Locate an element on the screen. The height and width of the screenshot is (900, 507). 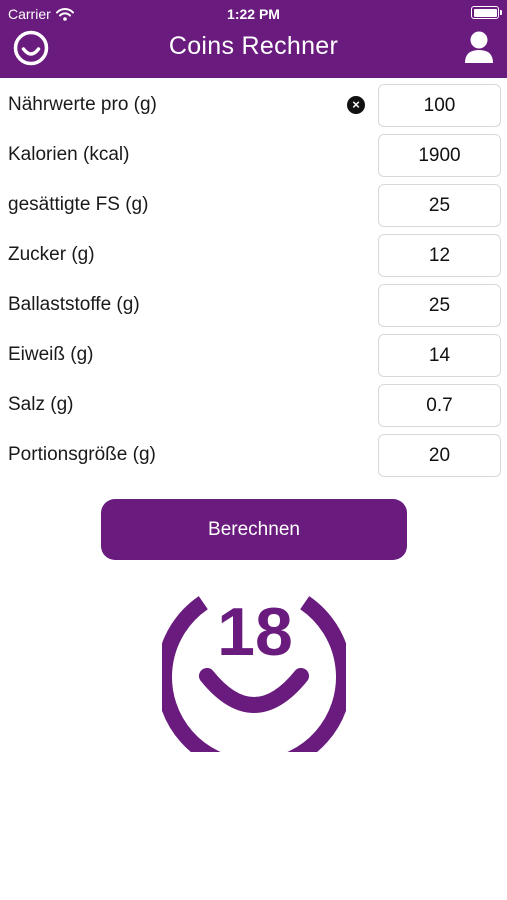
result-smiley-logo: 18 is located at coordinates (254, 673).